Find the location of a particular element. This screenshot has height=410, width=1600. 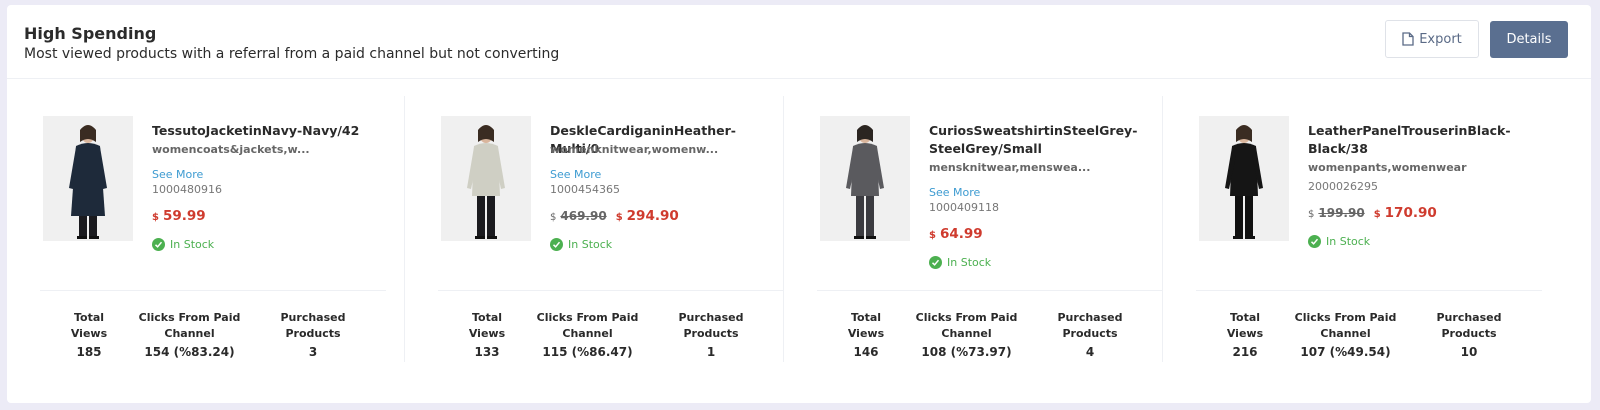

product-name: TessutoJacketinNavy-Navy/42 is located at coordinates (267, 131).